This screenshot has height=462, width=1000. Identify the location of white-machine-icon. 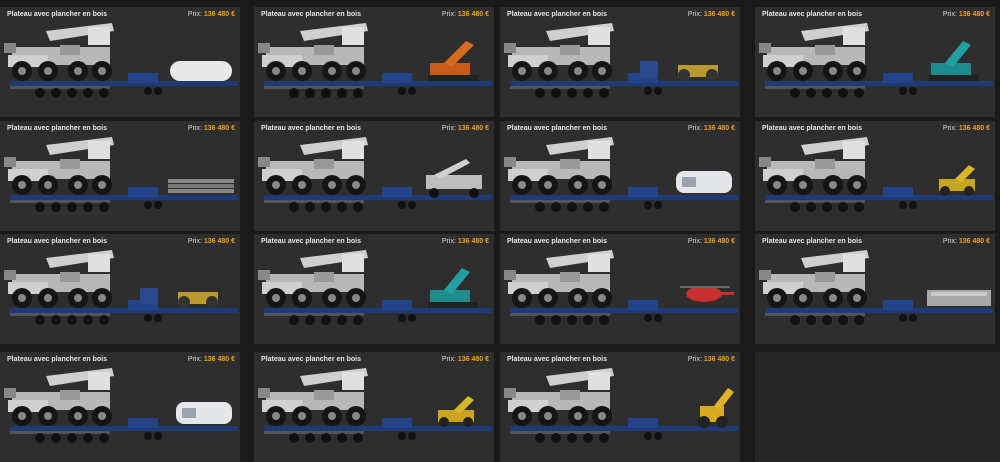
(704, 182).